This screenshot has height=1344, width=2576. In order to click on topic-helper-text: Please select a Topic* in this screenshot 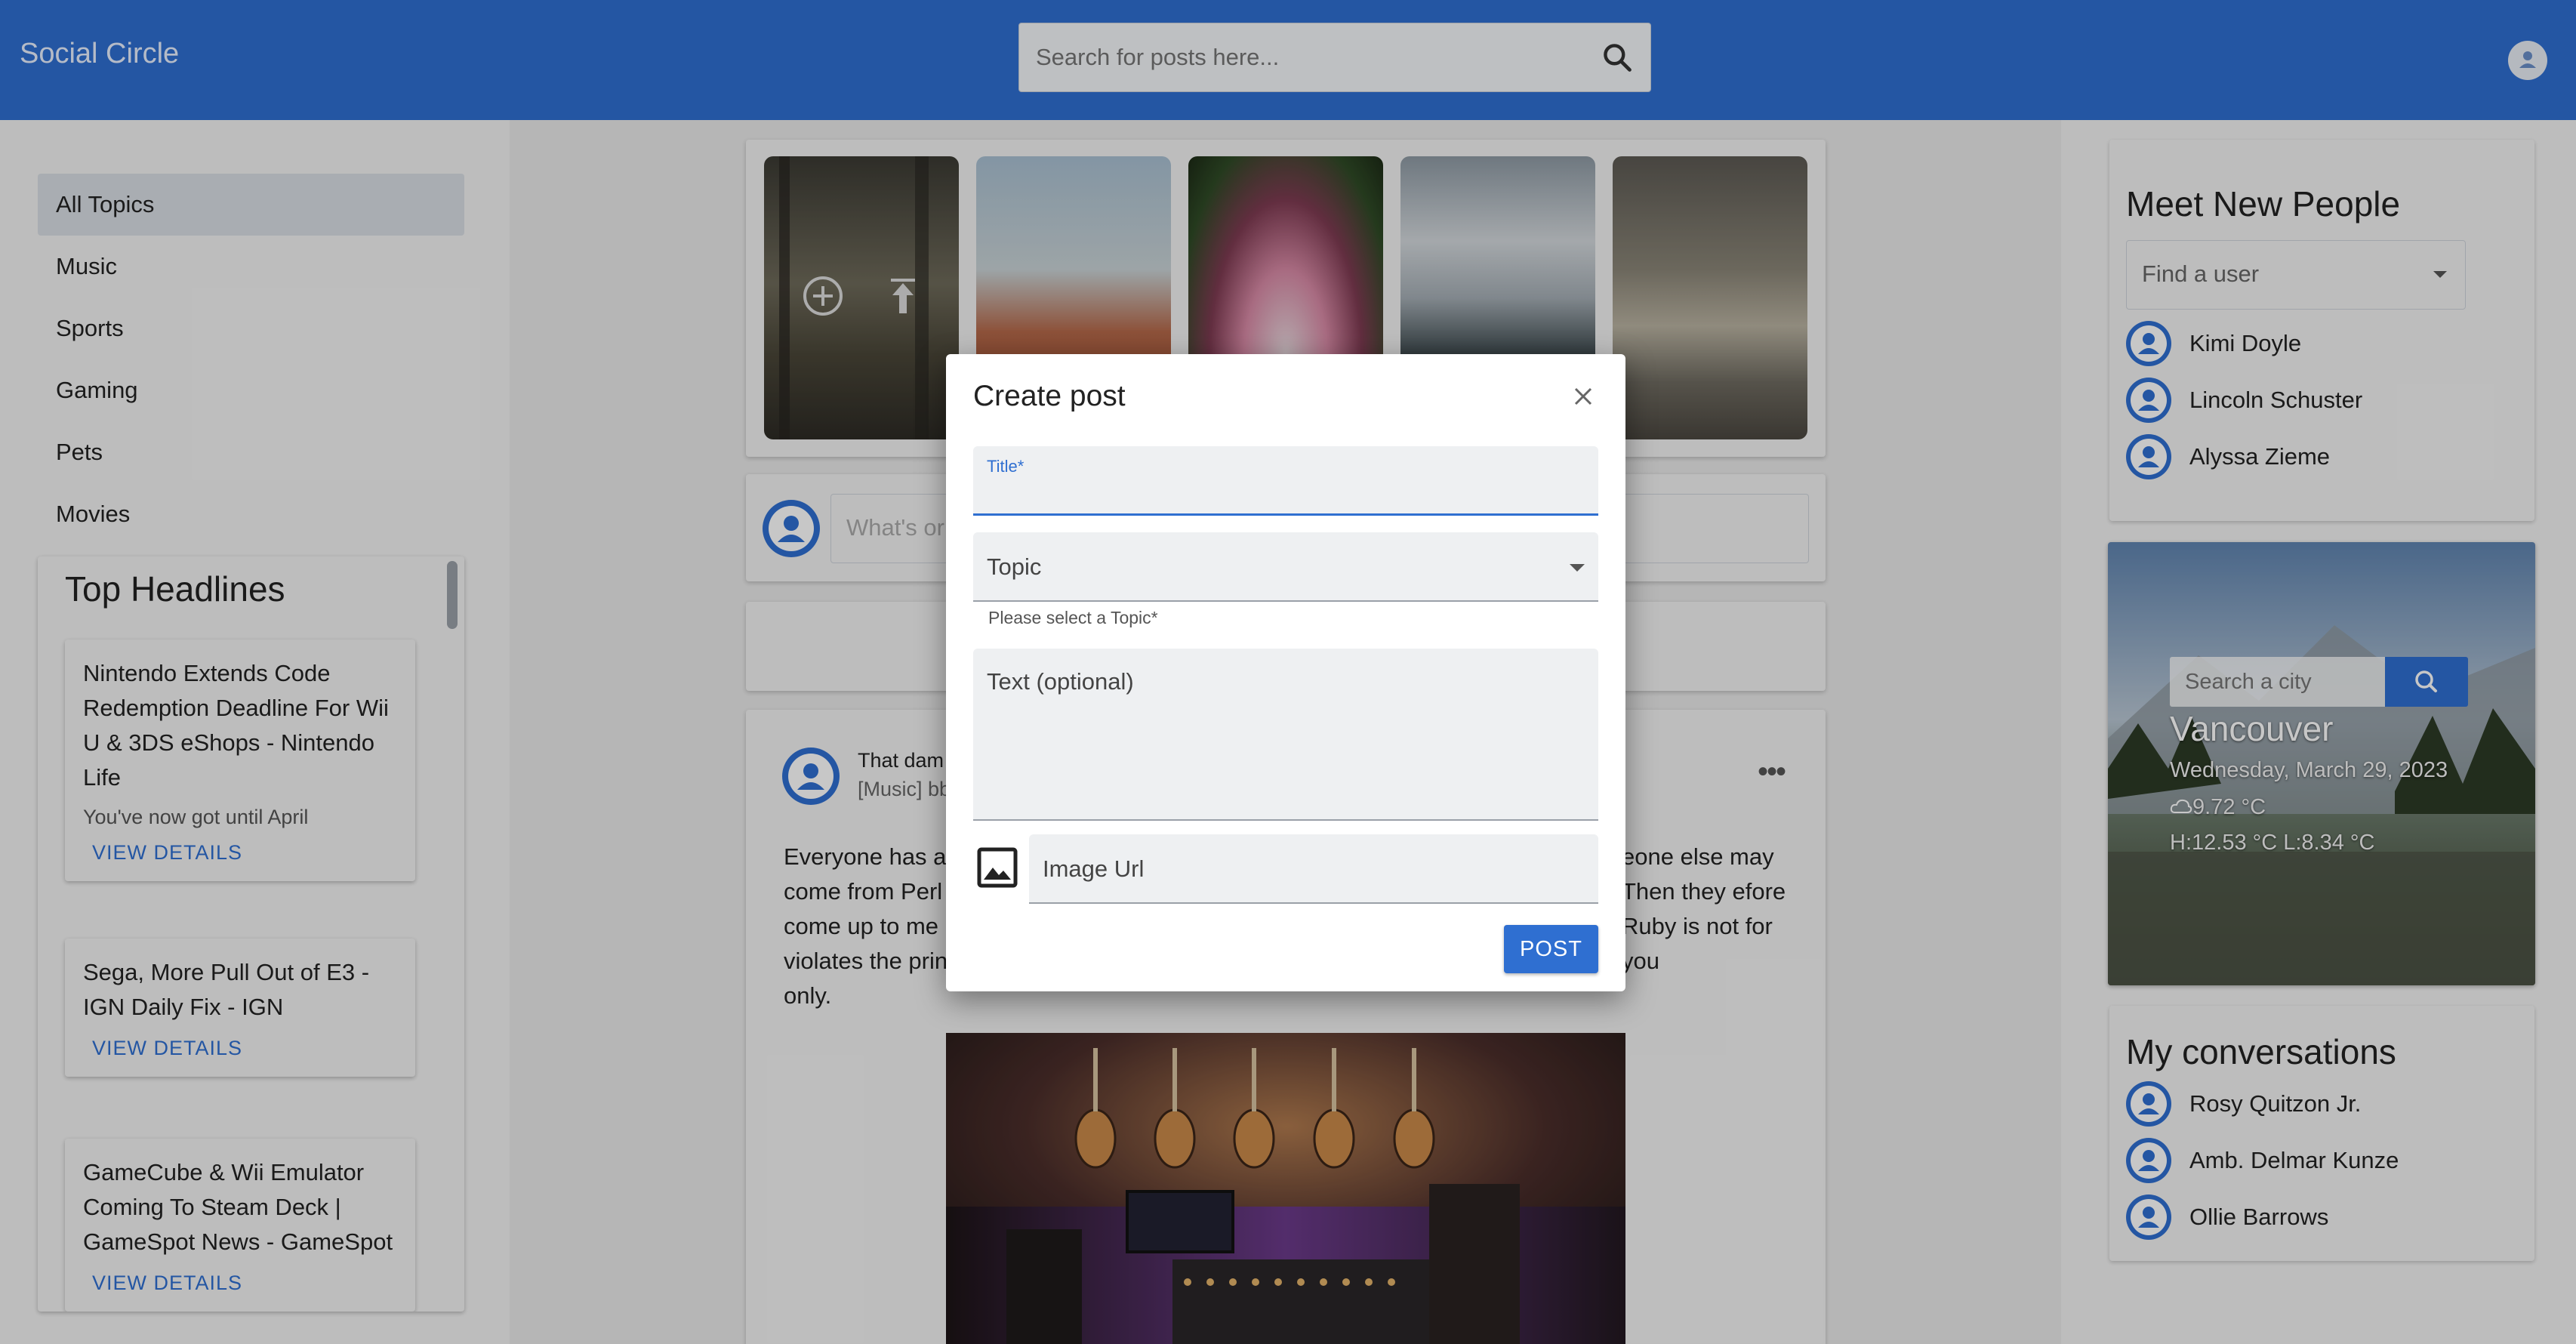, I will do `click(1073, 617)`.